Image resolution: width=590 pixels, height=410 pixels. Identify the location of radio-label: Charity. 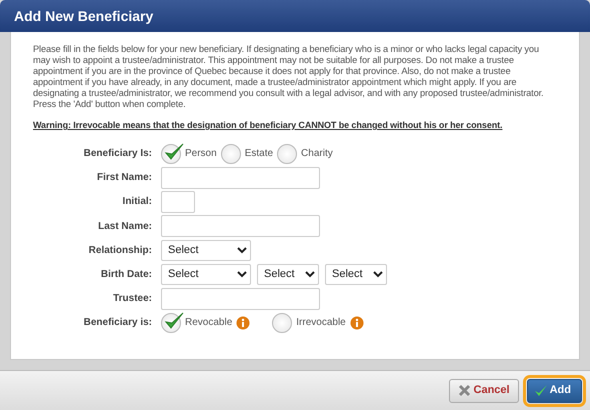
(317, 153).